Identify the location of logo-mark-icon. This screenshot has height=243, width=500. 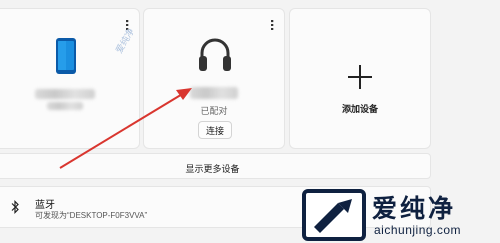
(334, 215).